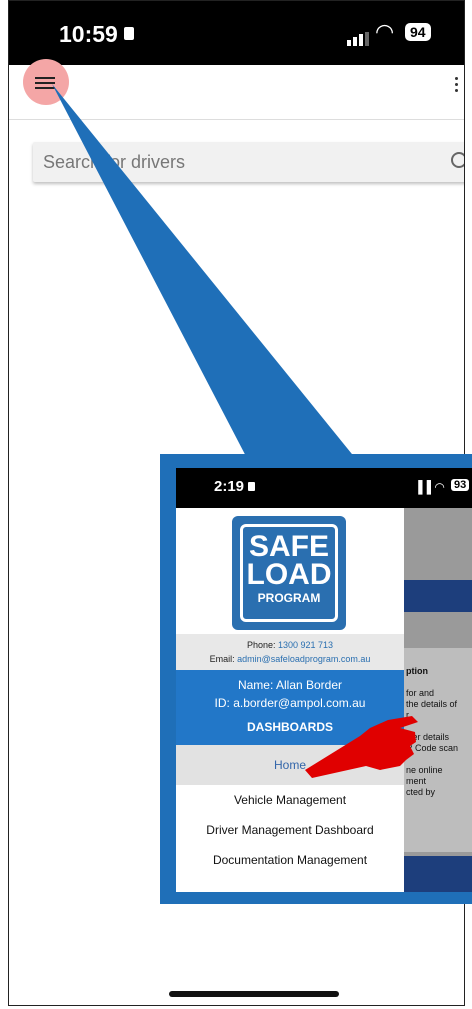 Image resolution: width=472 pixels, height=1009 pixels. Describe the element at coordinates (303, 659) in the screenshot. I see `email-link: admin@safeloadprogram.com.au` at that location.